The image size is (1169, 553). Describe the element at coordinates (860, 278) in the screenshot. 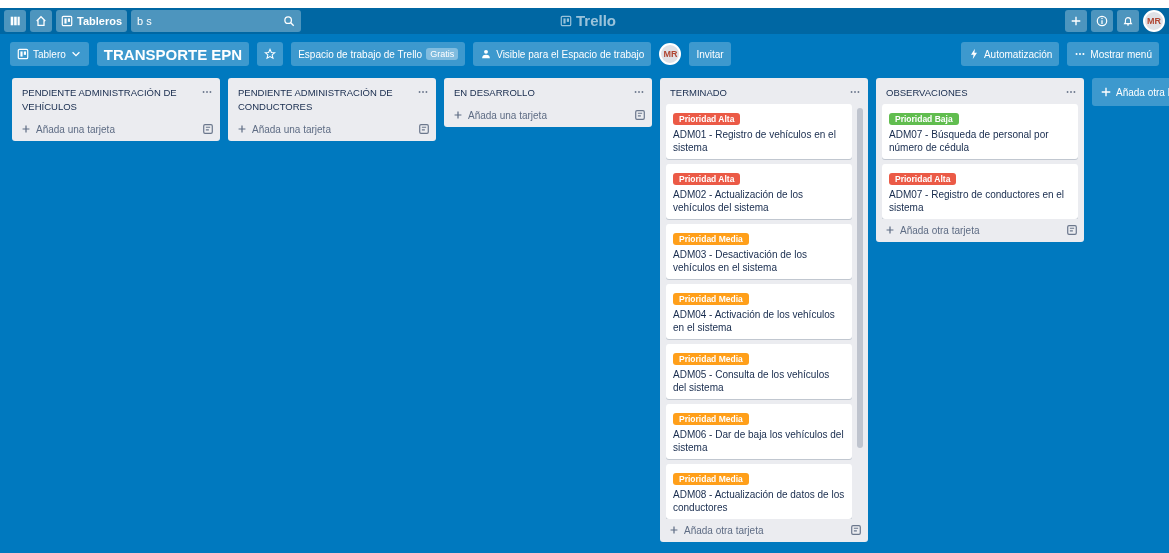

I see `scrollbar` at that location.